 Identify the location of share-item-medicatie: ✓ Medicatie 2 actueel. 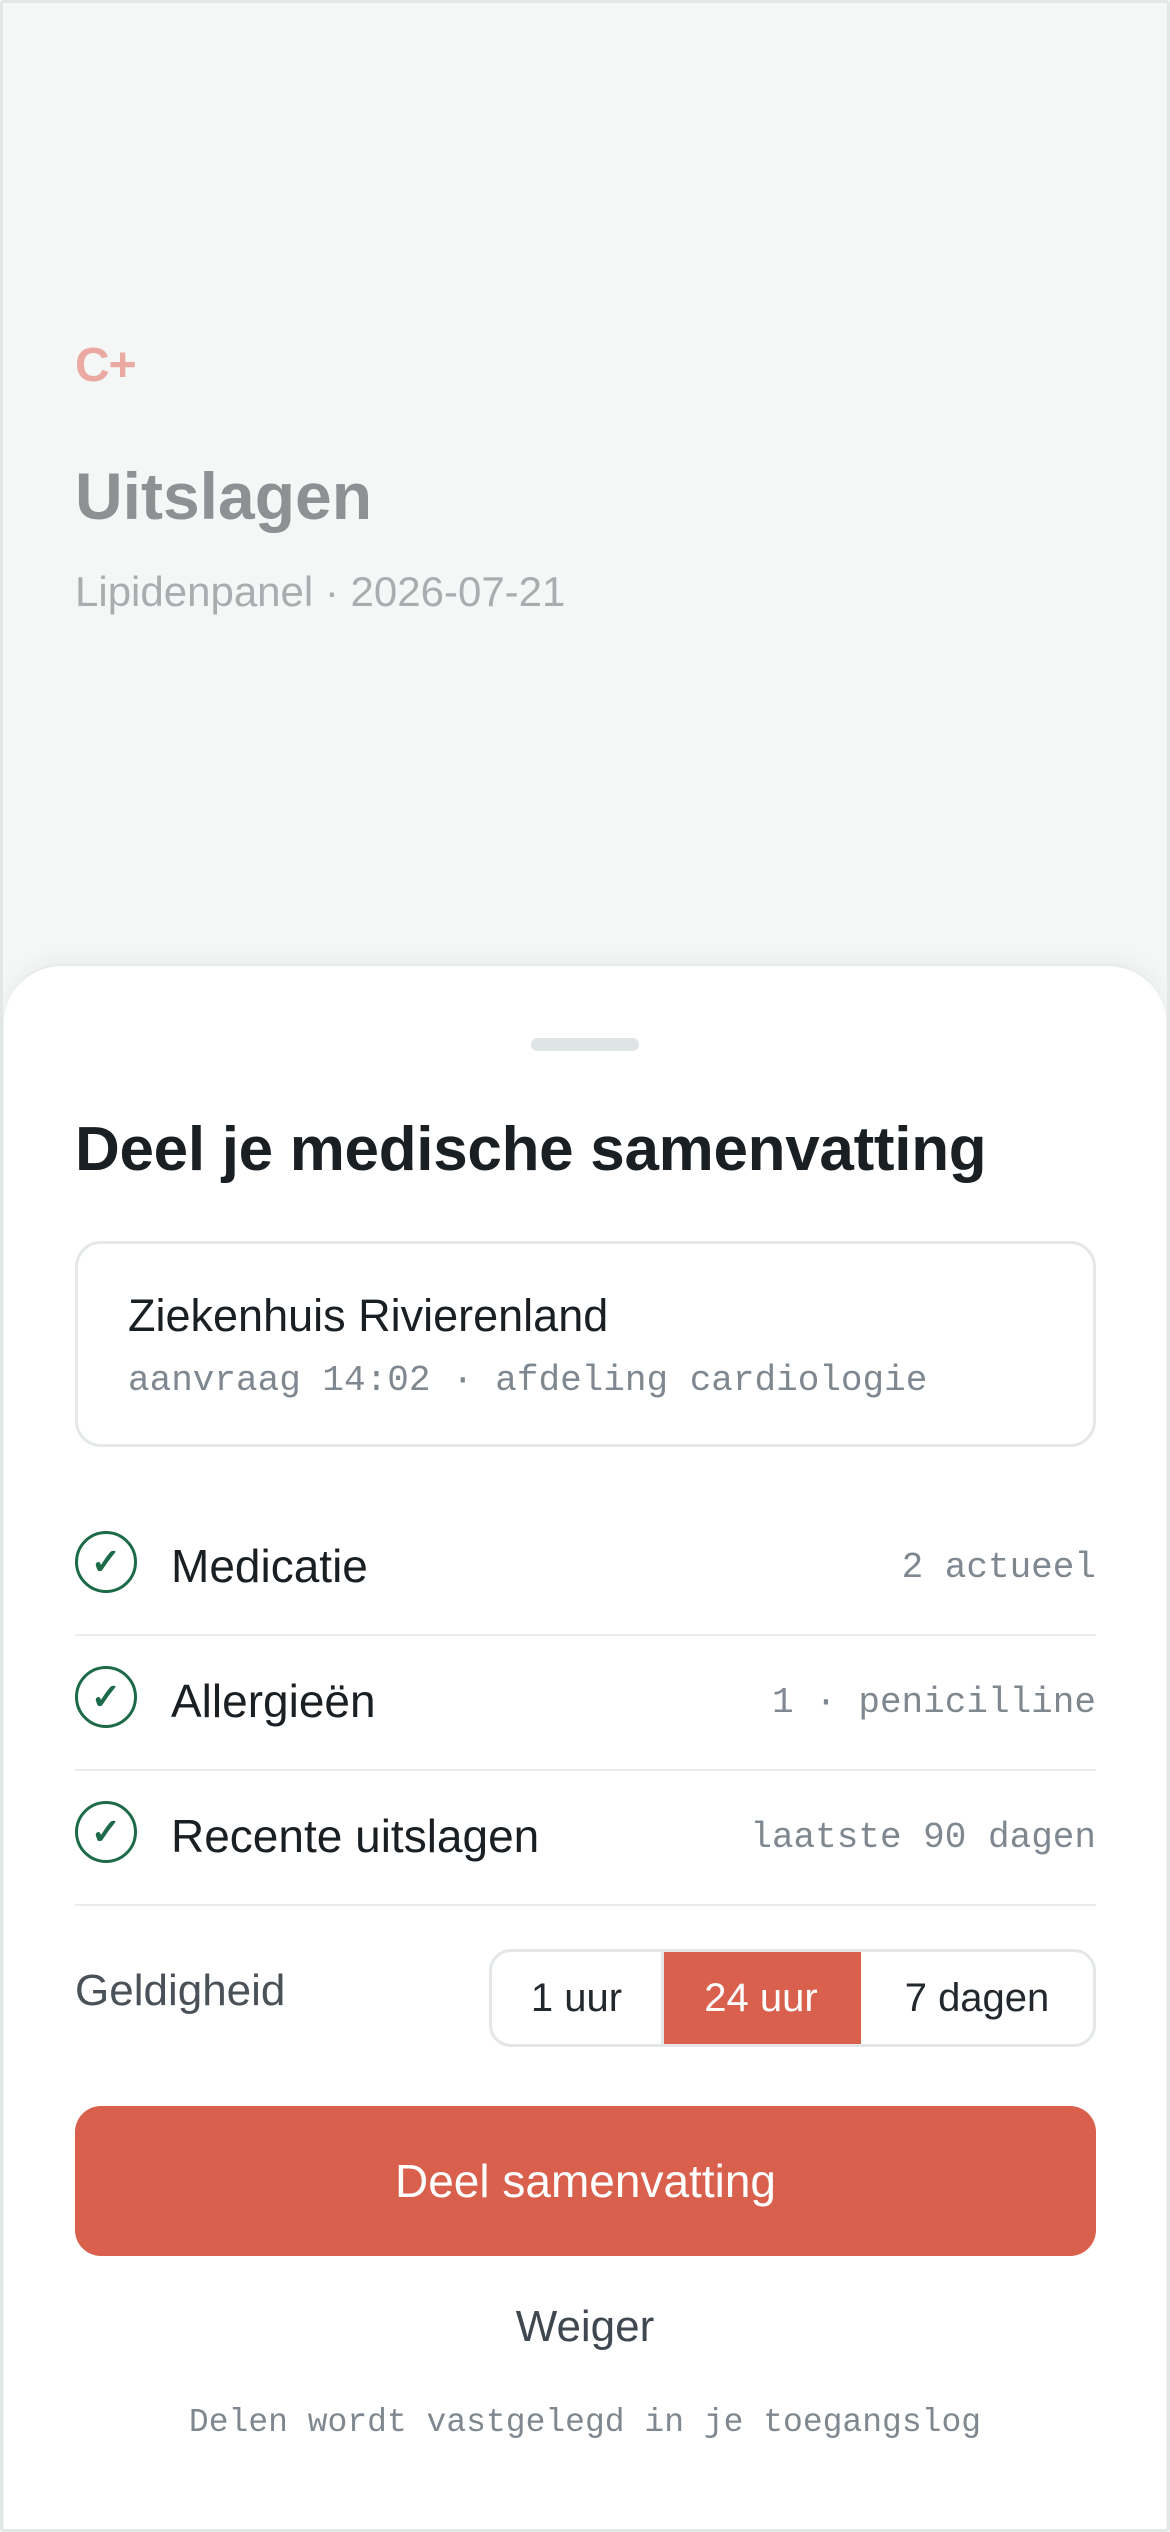
(585, 1568).